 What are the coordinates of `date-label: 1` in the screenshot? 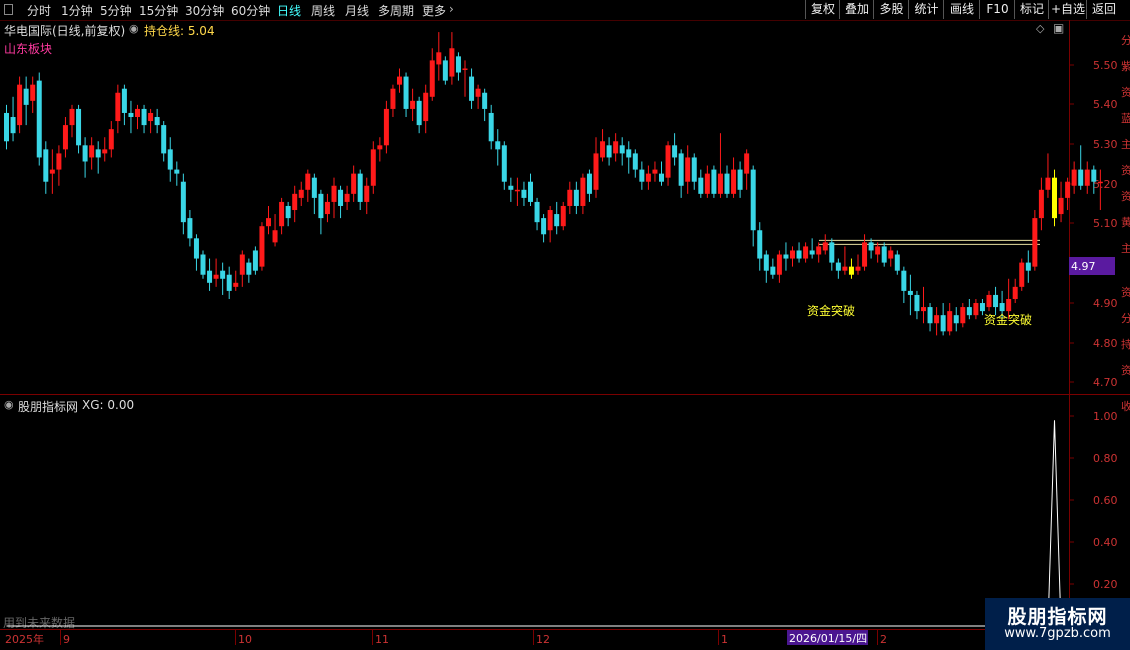 It's located at (724, 639).